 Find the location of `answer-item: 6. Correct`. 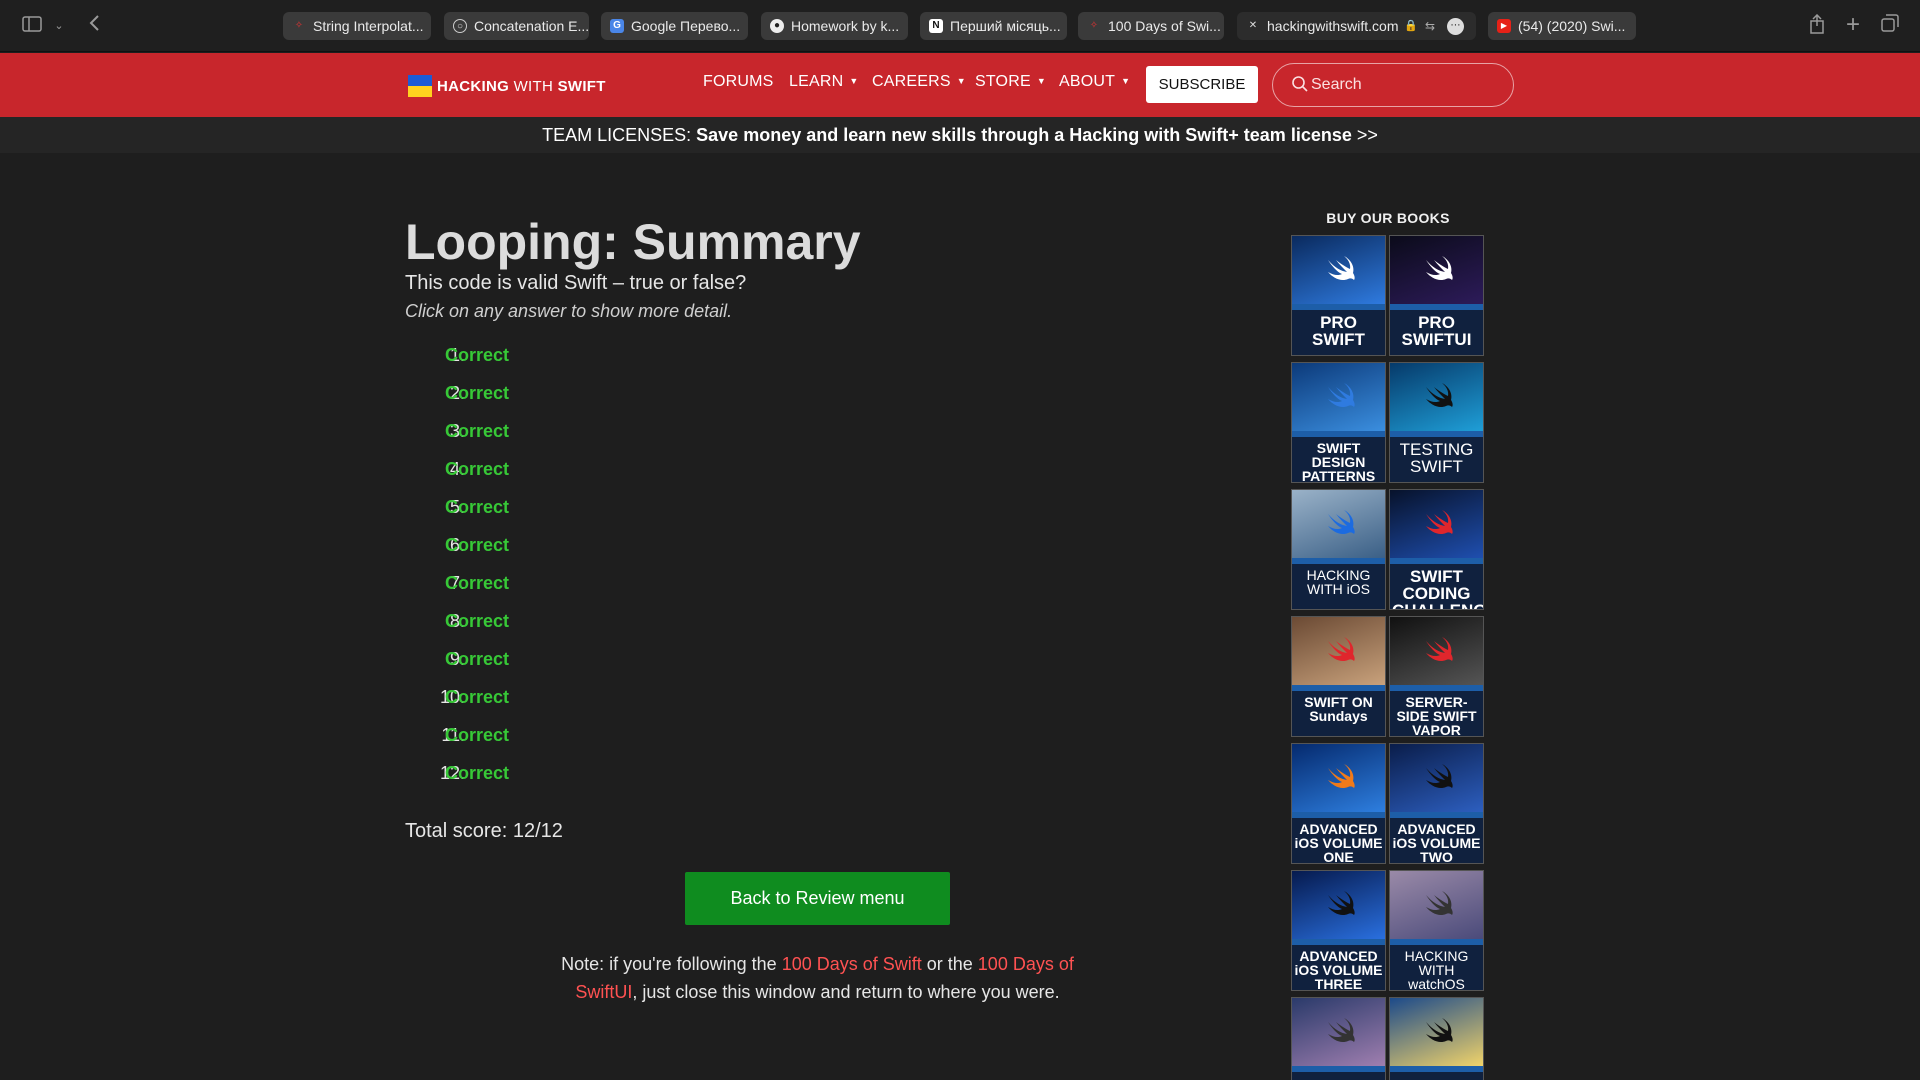

answer-item: 6. Correct is located at coordinates (477, 545).